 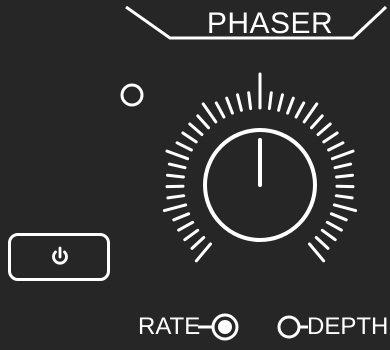 What do you see at coordinates (169, 326) in the screenshot?
I see `rate-label: RATE` at bounding box center [169, 326].